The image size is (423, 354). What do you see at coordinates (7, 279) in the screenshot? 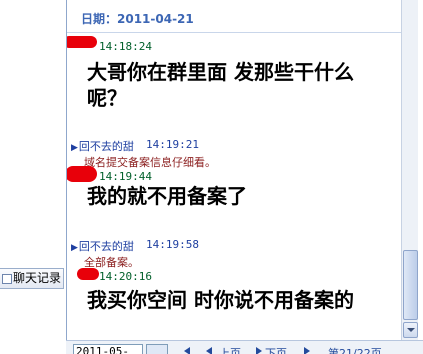
I see `history-icon` at bounding box center [7, 279].